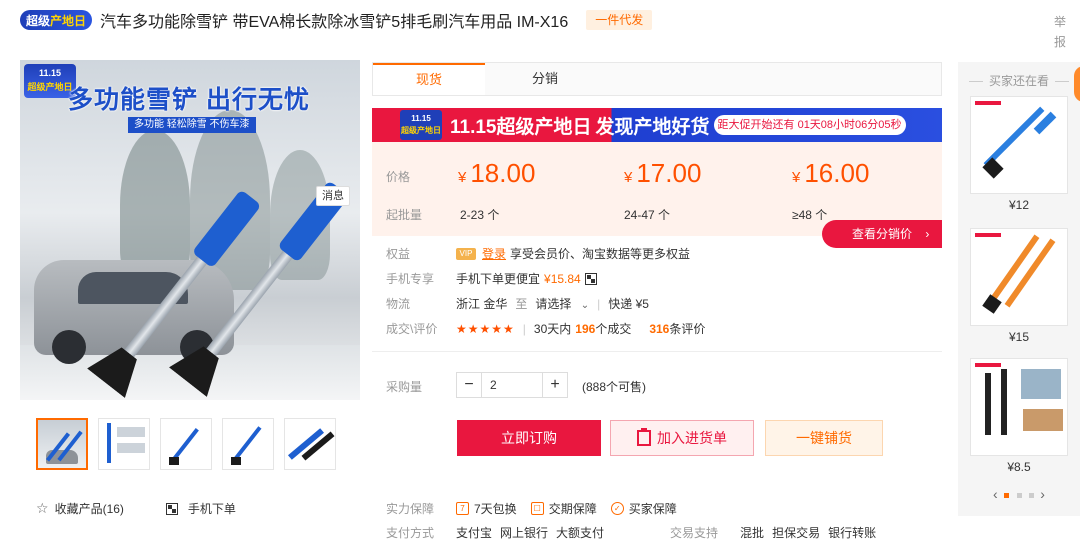 This screenshot has height=560, width=1080. What do you see at coordinates (662, 173) in the screenshot?
I see `price-tier-2: ¥17.00` at bounding box center [662, 173].